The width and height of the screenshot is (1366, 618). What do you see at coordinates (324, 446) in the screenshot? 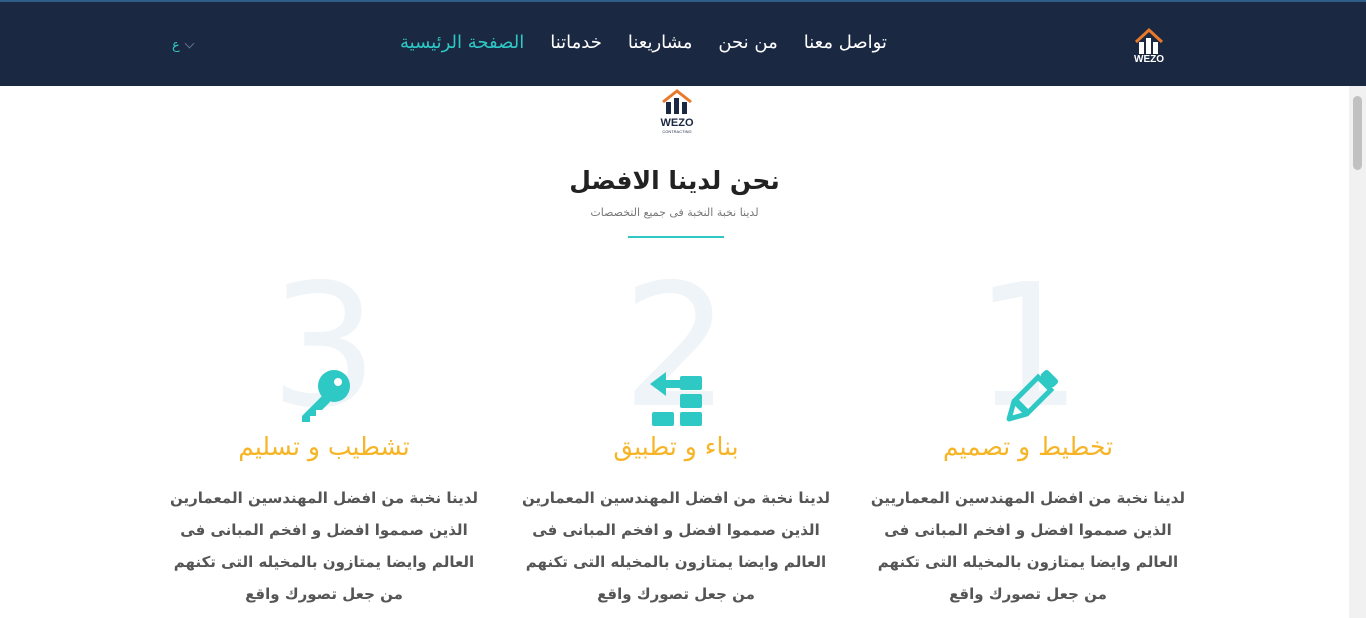
I see `feature-title: تشطيب و تسليم` at bounding box center [324, 446].